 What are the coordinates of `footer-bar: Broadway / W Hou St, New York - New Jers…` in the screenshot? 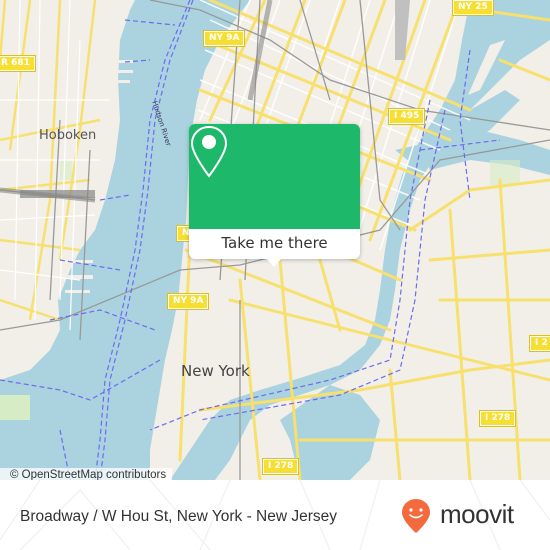 It's located at (275, 515).